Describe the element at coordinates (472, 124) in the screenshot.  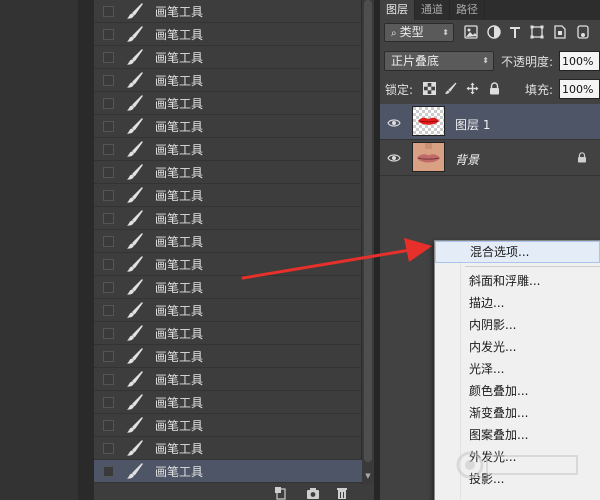
I see `layer-name-layer-1: 图层 1` at that location.